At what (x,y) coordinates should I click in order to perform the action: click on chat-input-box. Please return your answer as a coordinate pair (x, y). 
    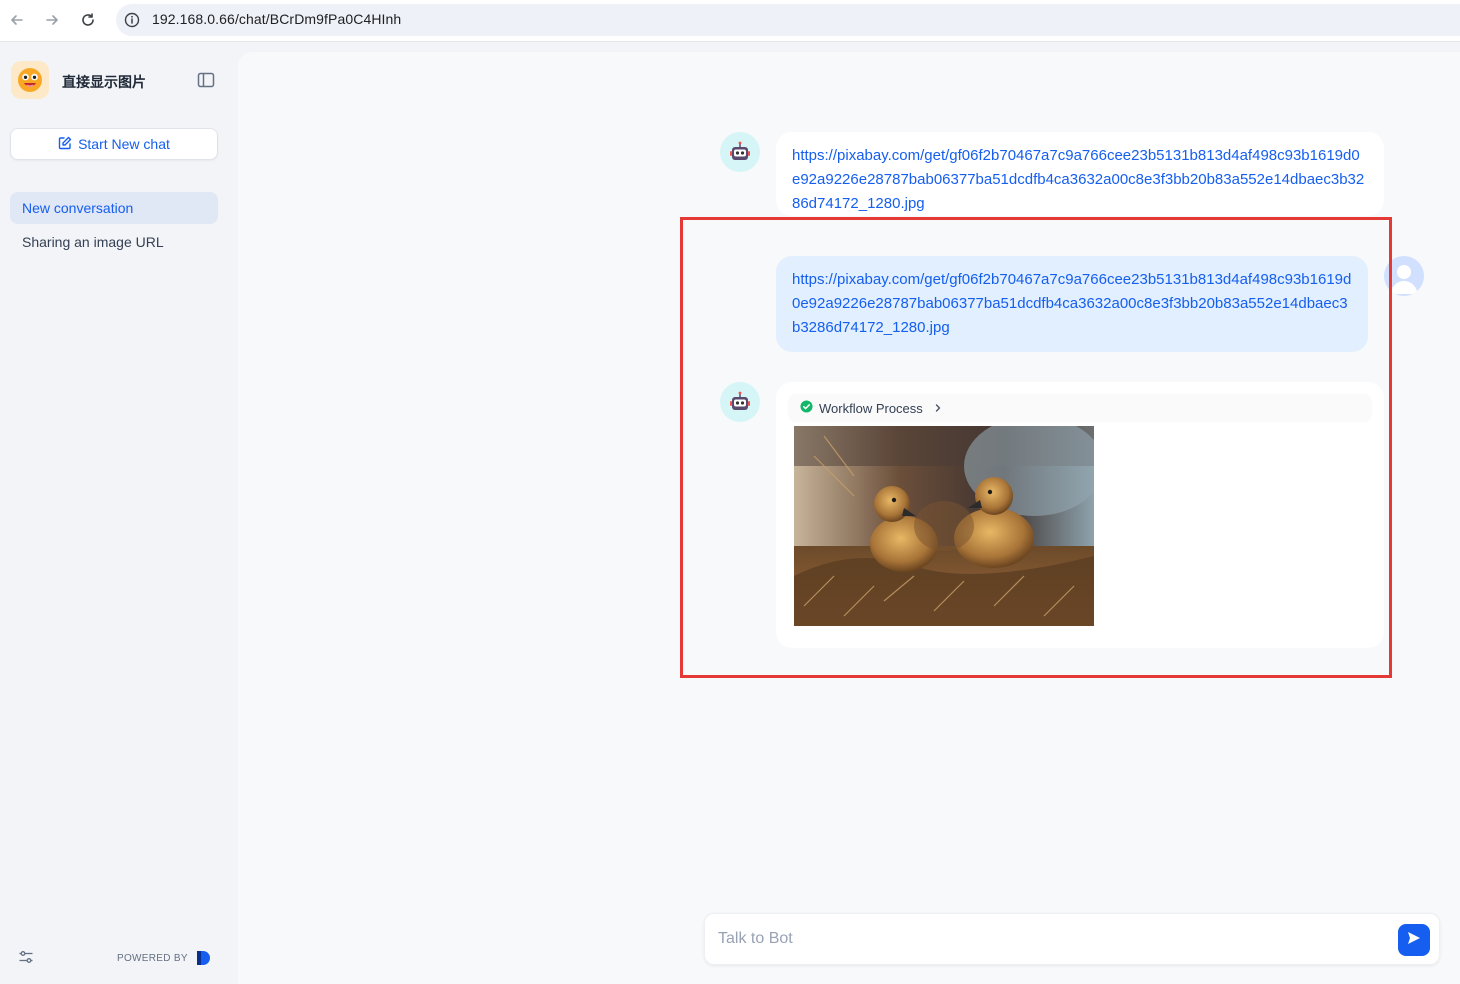
    Looking at the image, I should click on (1072, 939).